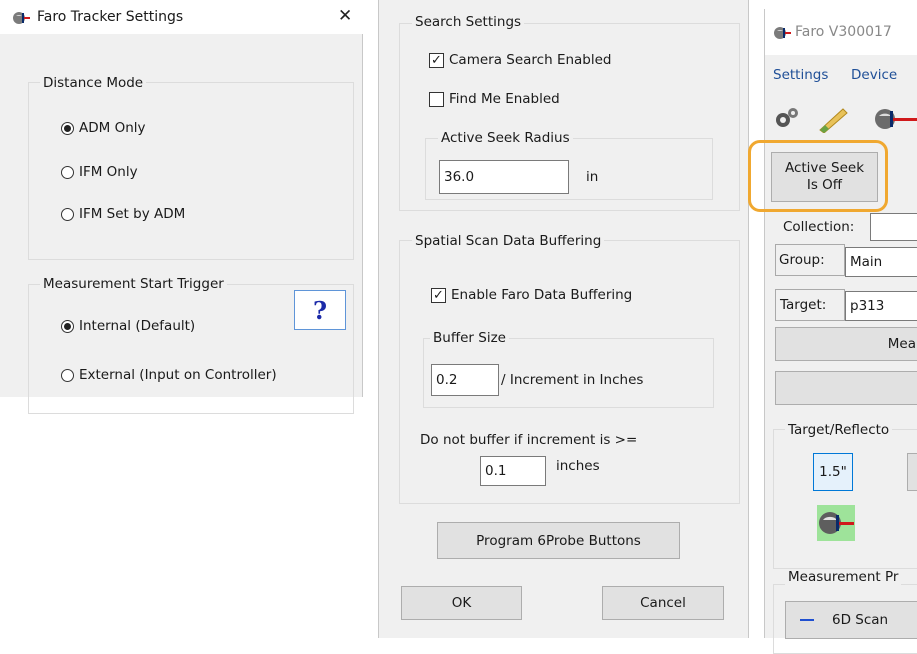  What do you see at coordinates (592, 177) in the screenshot?
I see `active-seek-radius-unit: in` at bounding box center [592, 177].